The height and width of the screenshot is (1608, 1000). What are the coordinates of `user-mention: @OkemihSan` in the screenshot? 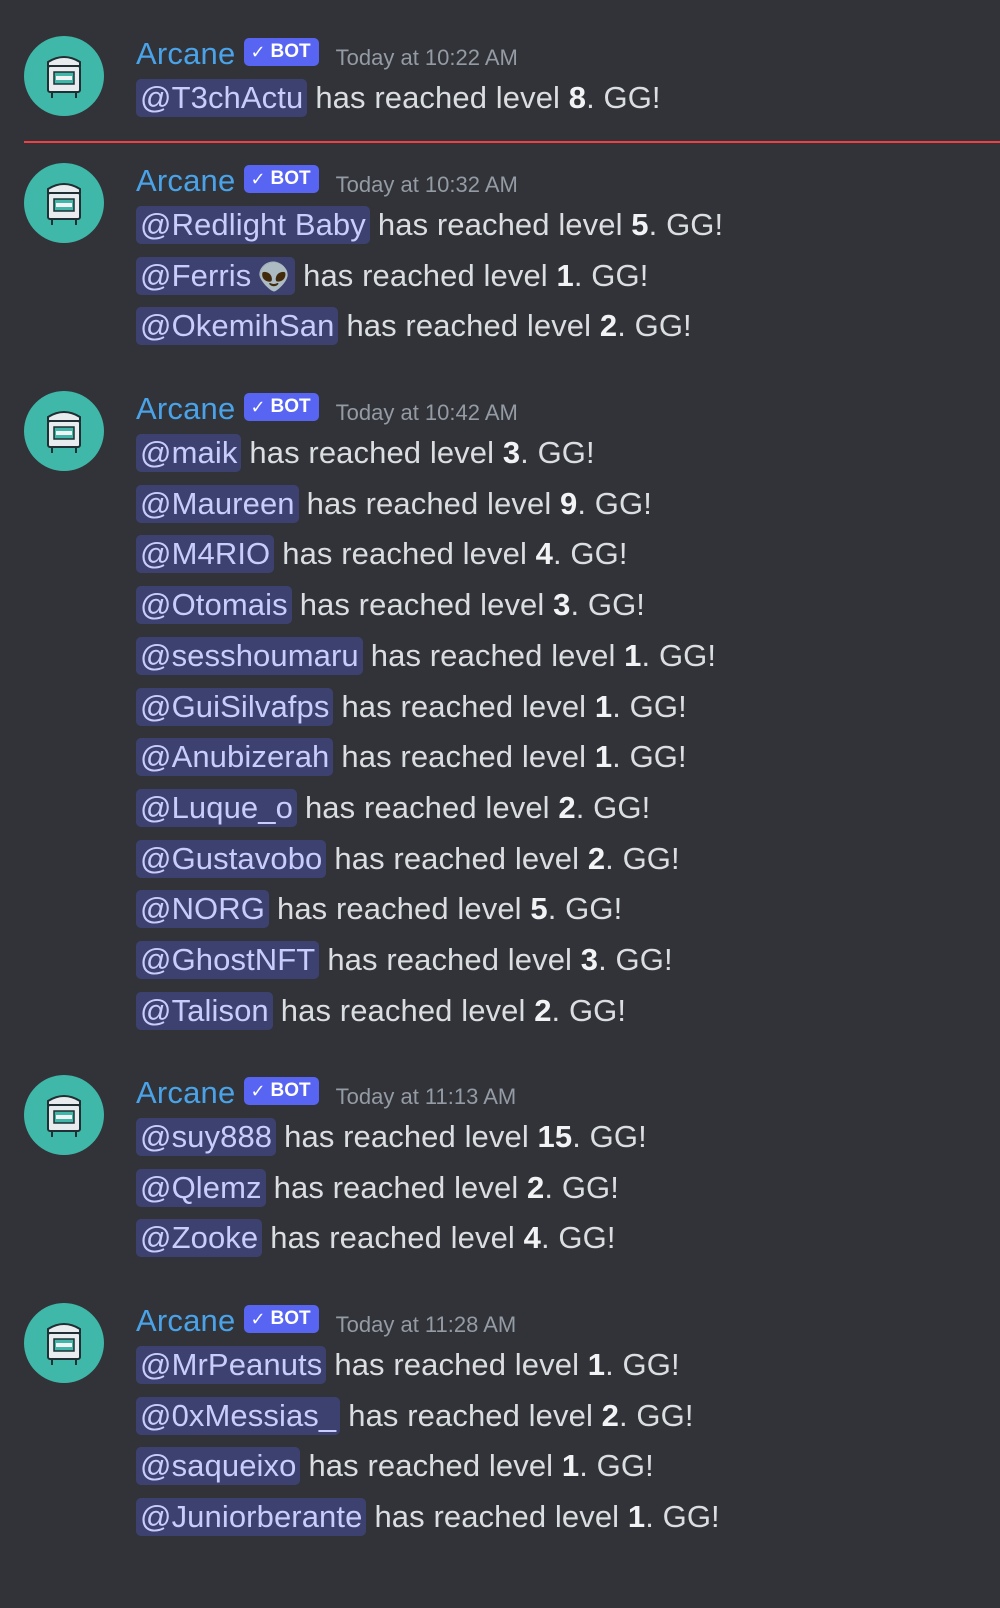 It's located at (237, 326).